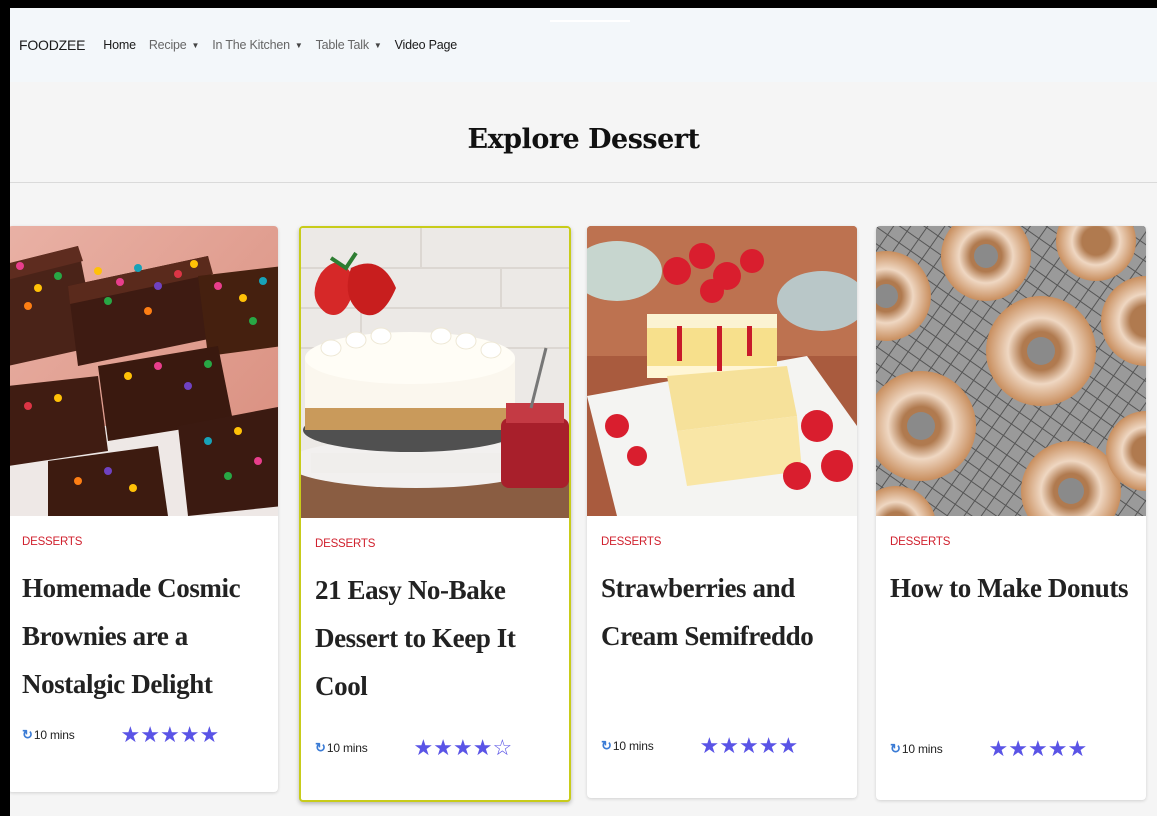  I want to click on nav-home-label: Home, so click(119, 45).